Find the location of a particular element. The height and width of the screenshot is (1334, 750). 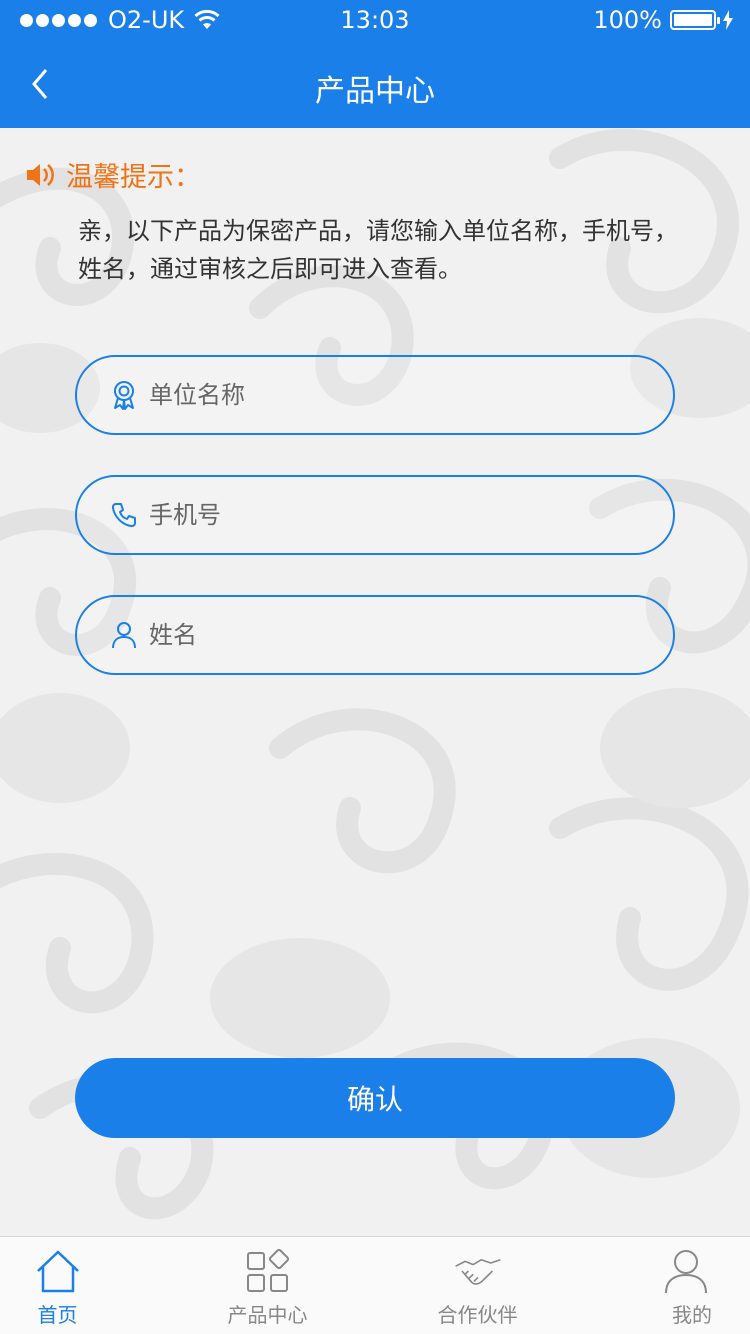

tab-products: 产品中心 is located at coordinates (267, 1285).